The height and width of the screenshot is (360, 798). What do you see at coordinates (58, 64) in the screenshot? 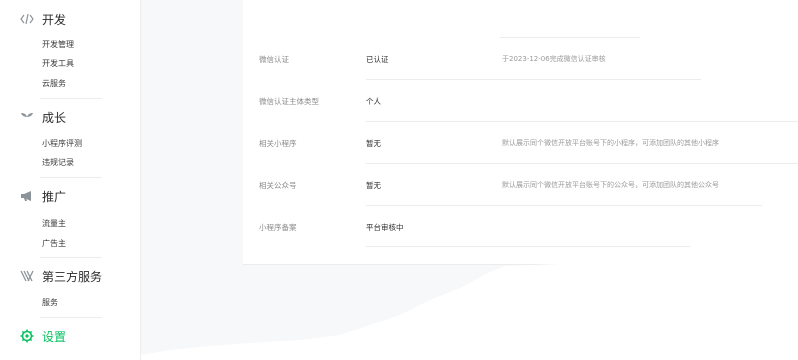
I see `sidebar-item-dev-tools: 开发工具` at bounding box center [58, 64].